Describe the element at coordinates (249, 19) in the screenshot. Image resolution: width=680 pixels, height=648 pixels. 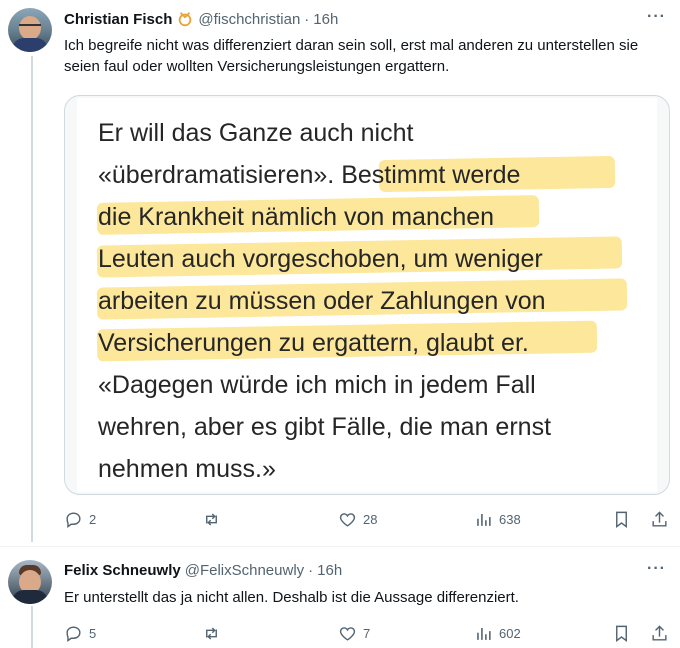
I see `author-handle: @fischchristian` at that location.